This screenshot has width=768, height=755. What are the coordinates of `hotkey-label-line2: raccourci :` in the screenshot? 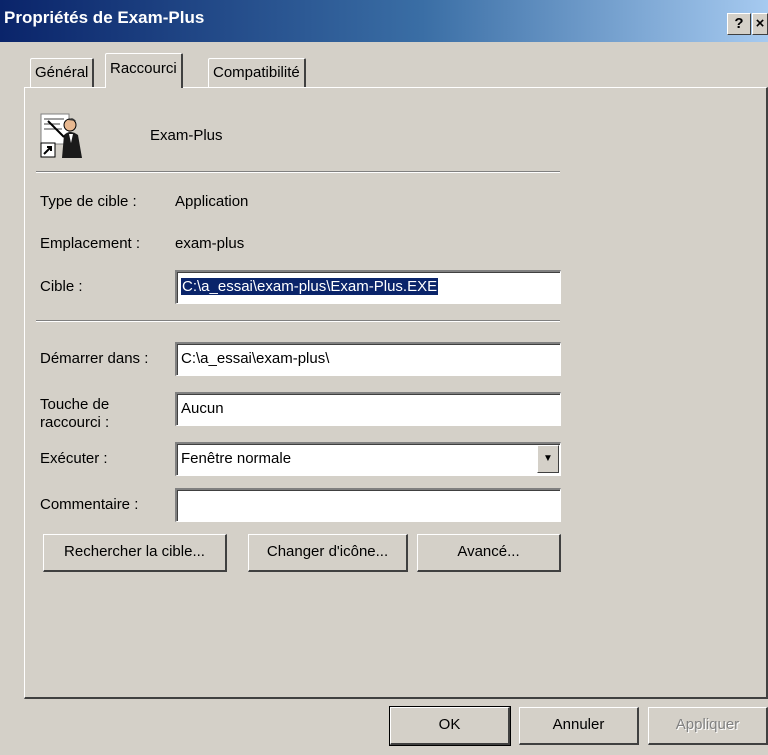 It's located at (75, 422).